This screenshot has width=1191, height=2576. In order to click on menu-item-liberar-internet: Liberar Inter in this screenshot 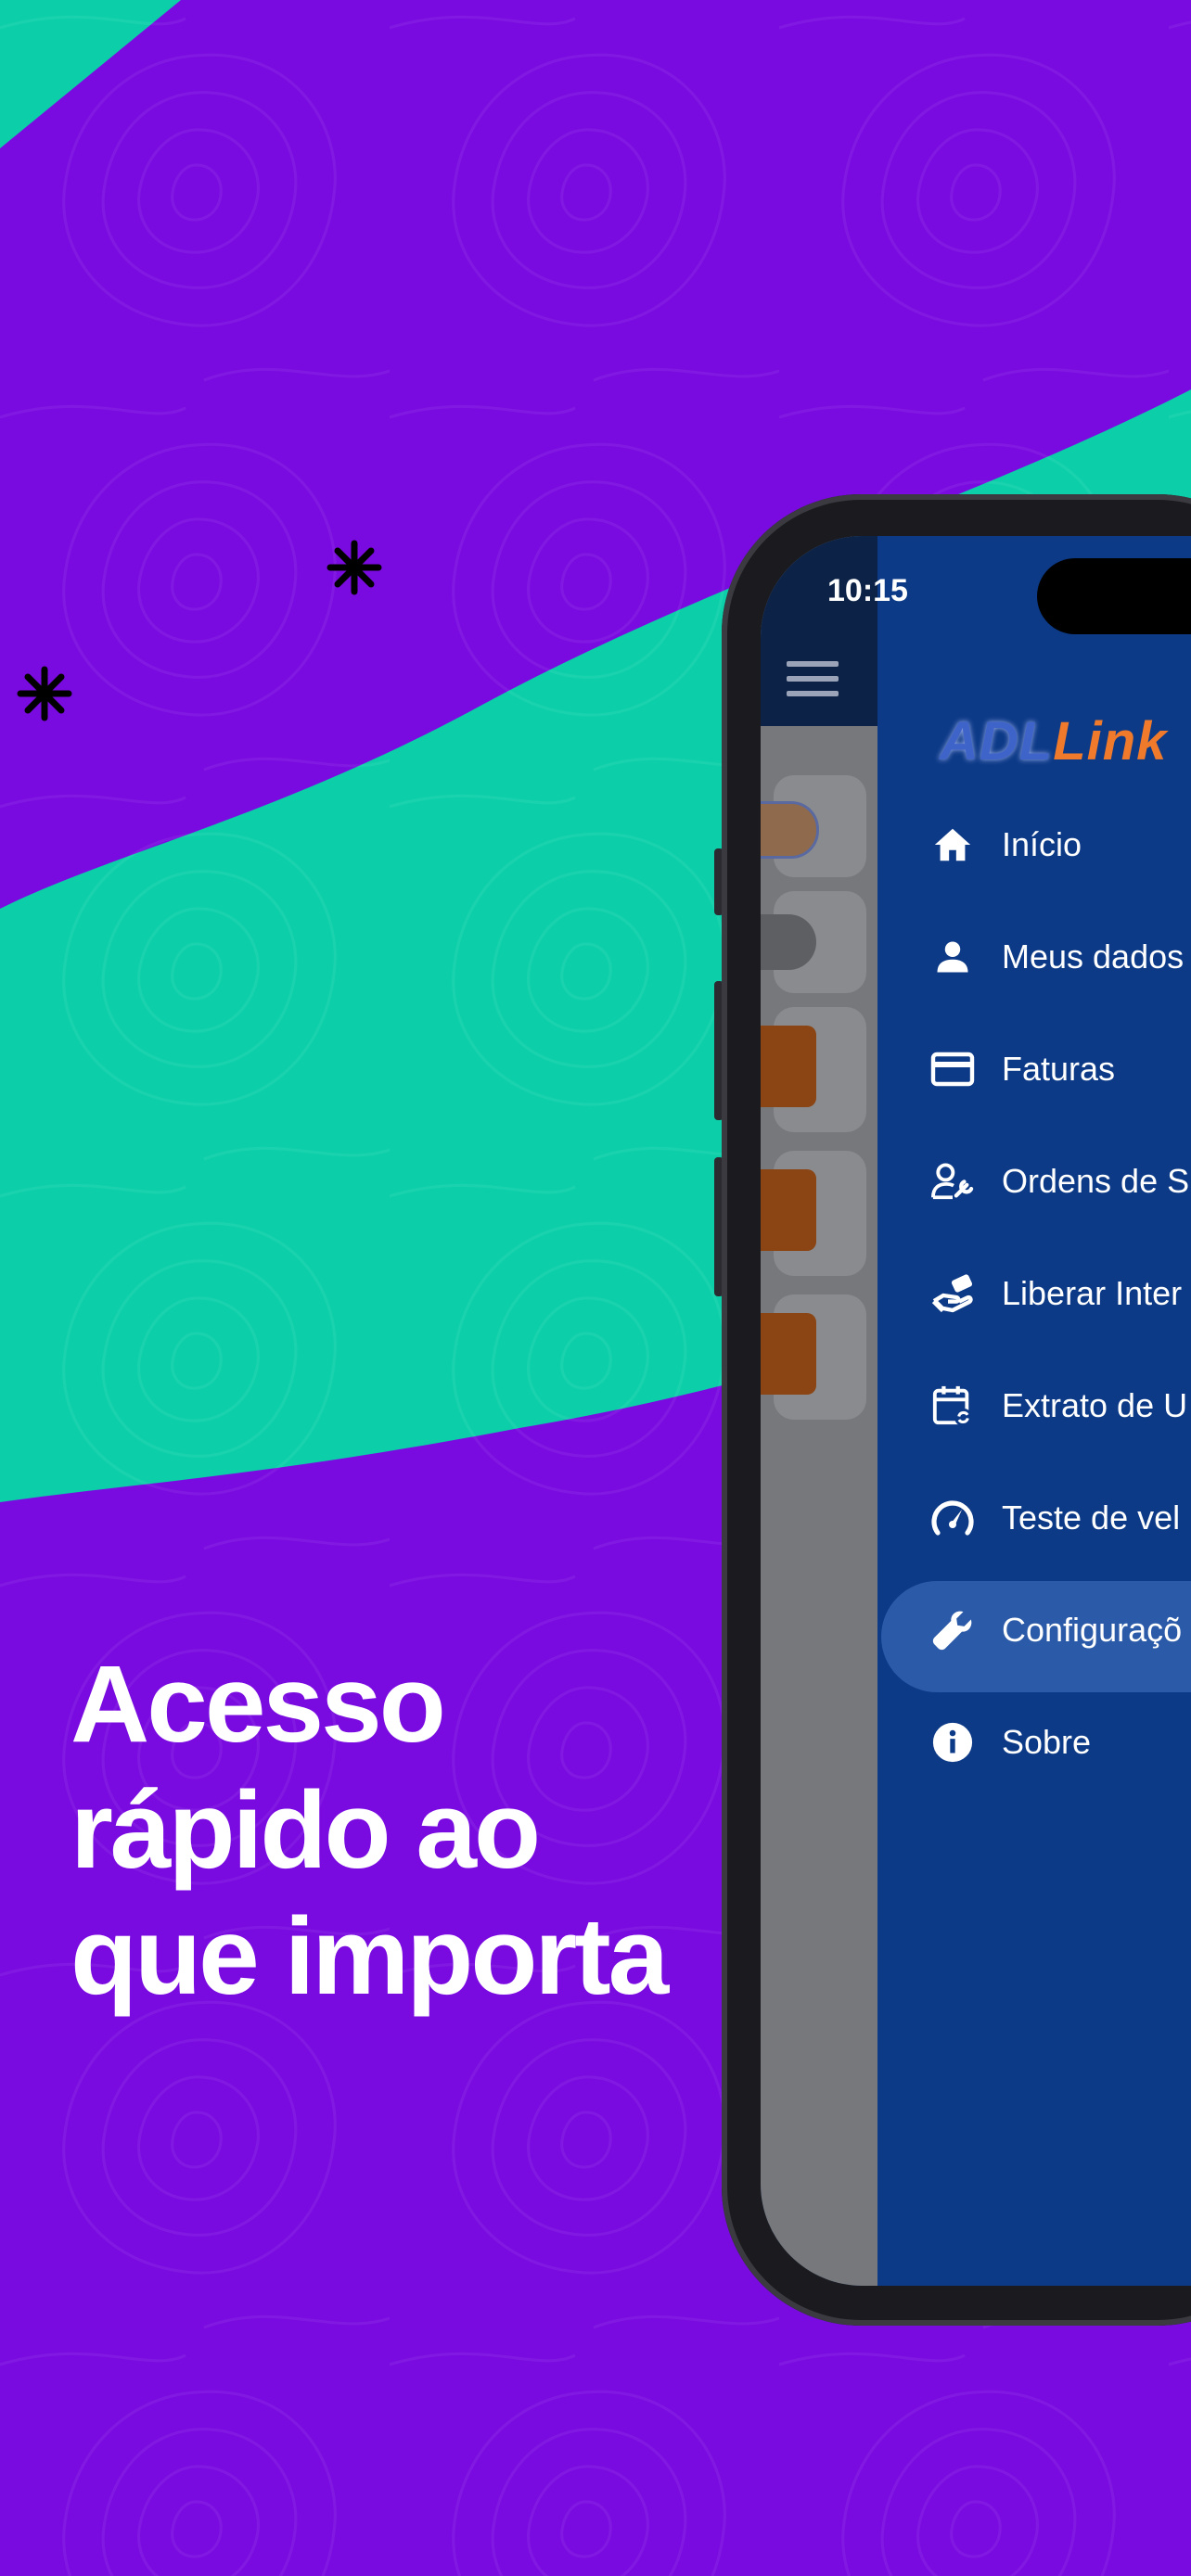, I will do `click(1045, 1293)`.